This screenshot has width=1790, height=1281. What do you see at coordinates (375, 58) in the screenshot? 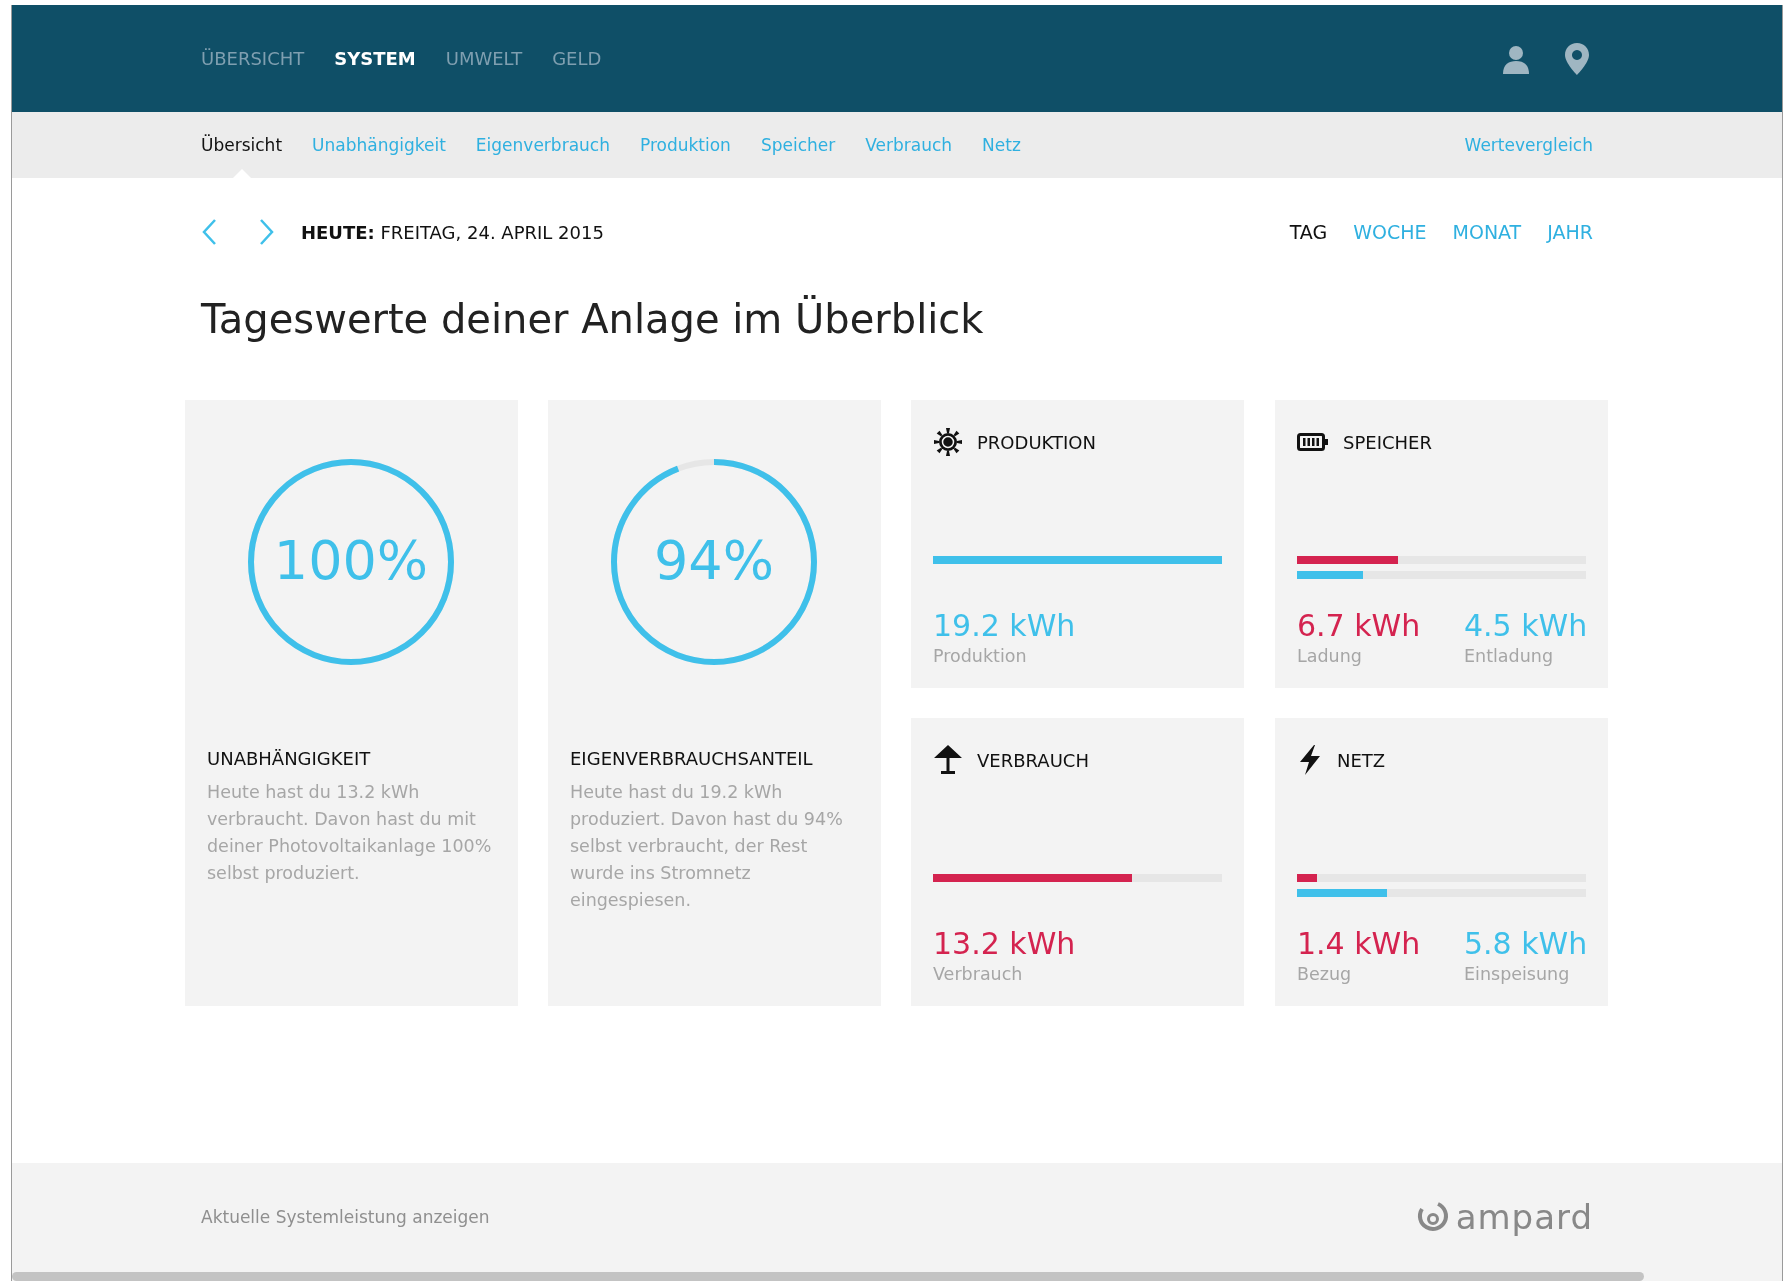
I see `nav-tab: SYSTEM` at bounding box center [375, 58].